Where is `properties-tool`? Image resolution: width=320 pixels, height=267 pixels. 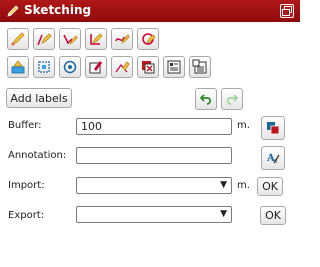 properties-tool is located at coordinates (174, 67).